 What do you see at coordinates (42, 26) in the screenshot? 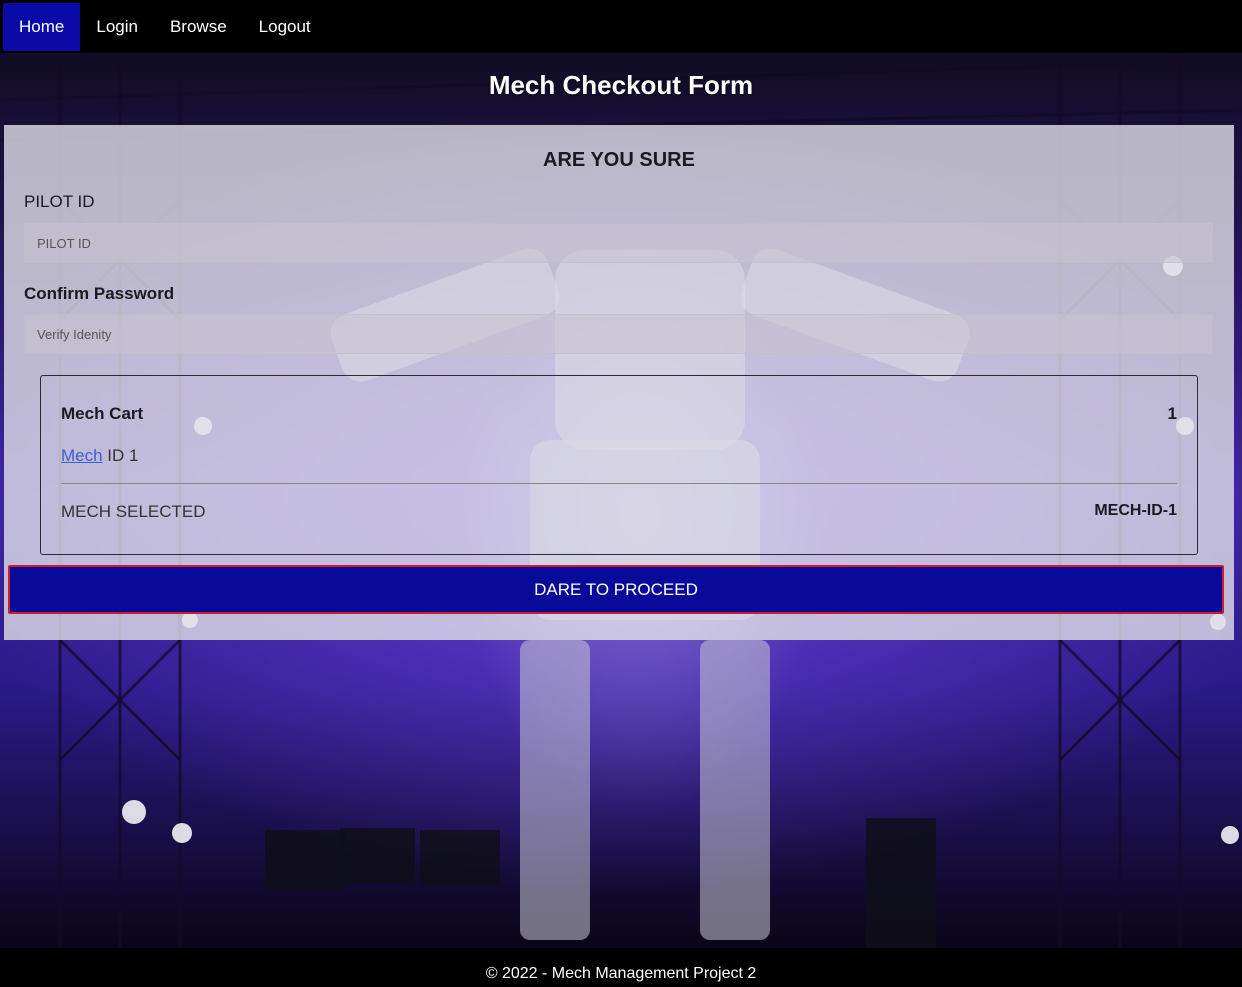
I see `nav-home-link: Home` at bounding box center [42, 26].